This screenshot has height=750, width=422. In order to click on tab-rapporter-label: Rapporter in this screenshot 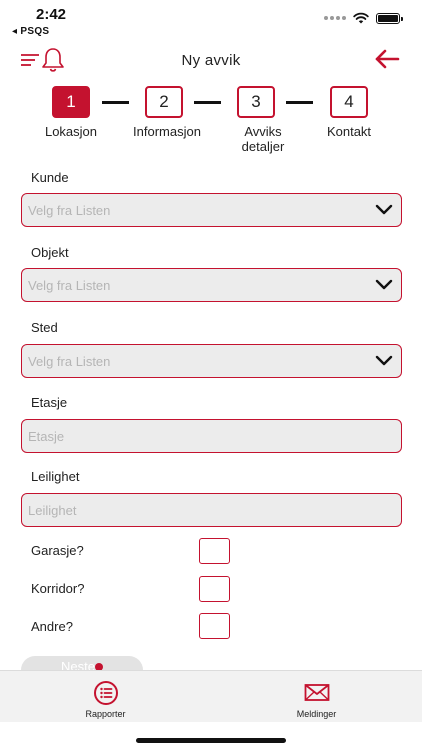, I will do `click(105, 714)`.